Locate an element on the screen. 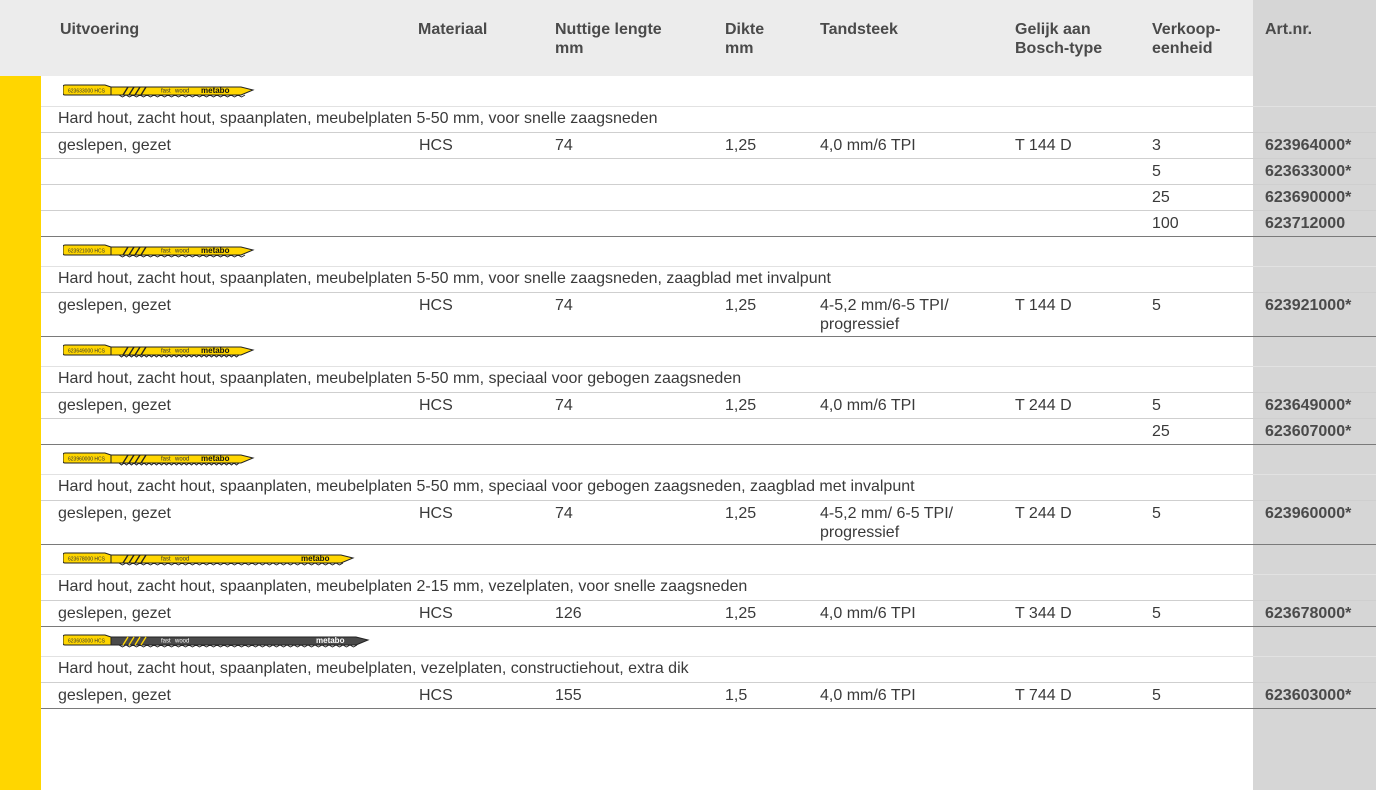  cell-verkoop: 3 is located at coordinates (1156, 145).